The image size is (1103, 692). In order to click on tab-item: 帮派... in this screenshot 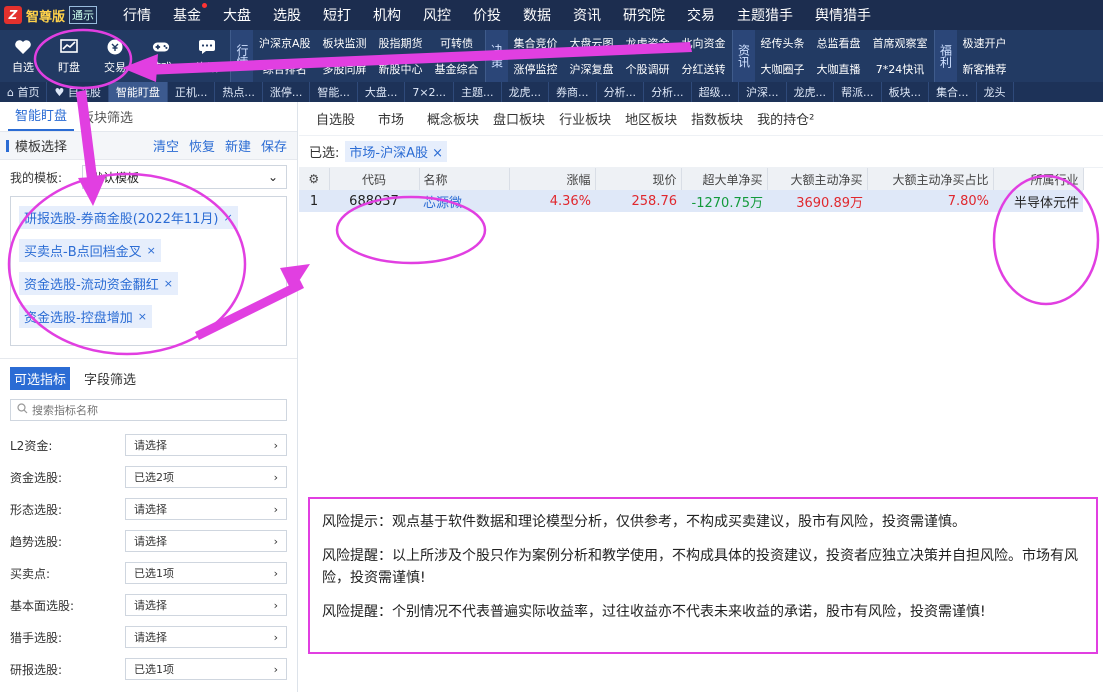, I will do `click(858, 92)`.